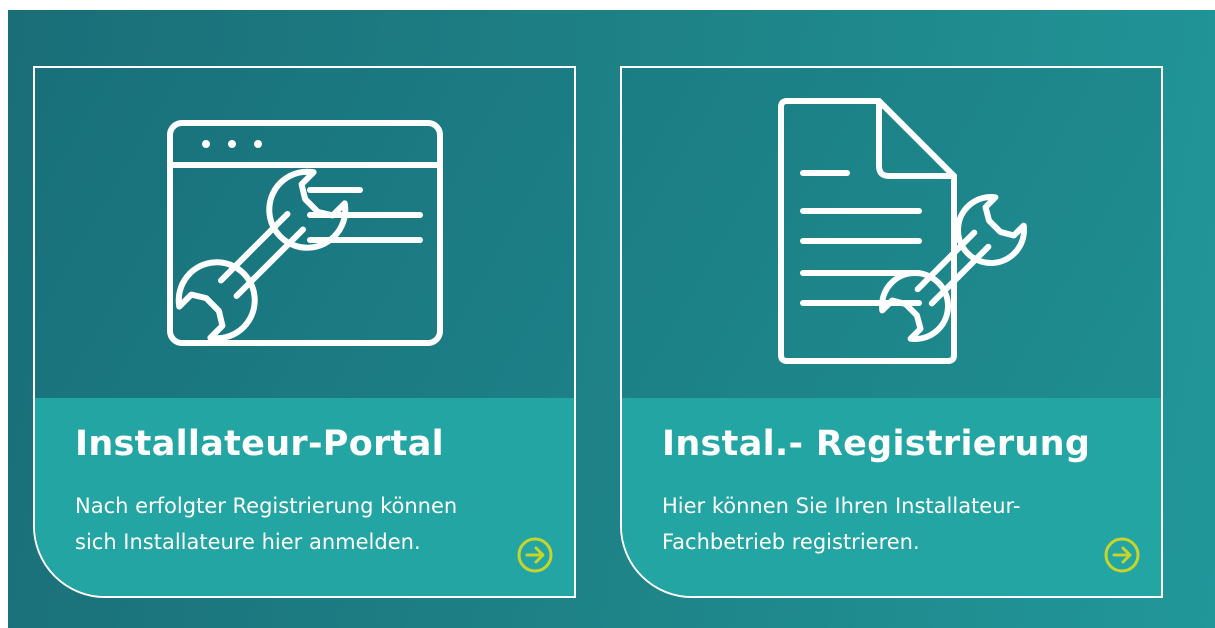  What do you see at coordinates (248, 542) in the screenshot?
I see `card-description-line: sich Installateure hier anmelden.` at bounding box center [248, 542].